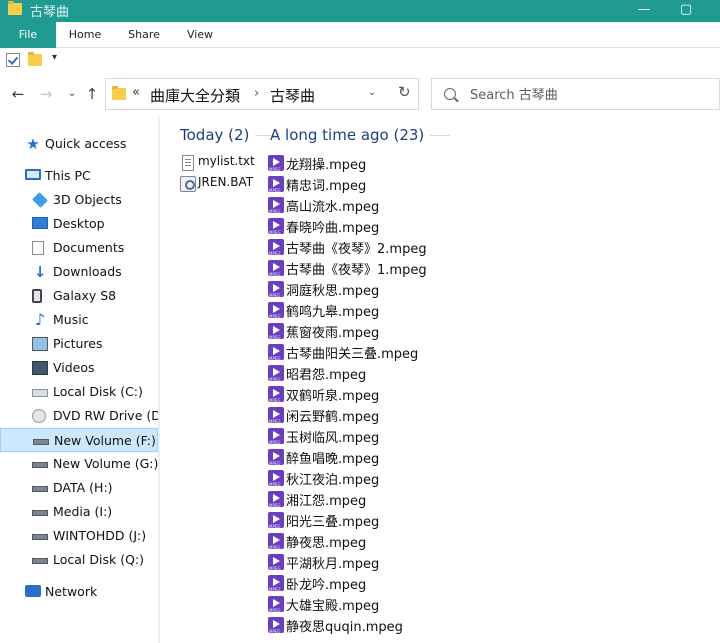 This screenshot has height=643, width=720. What do you see at coordinates (40, 223) in the screenshot?
I see `desktop-icon` at bounding box center [40, 223].